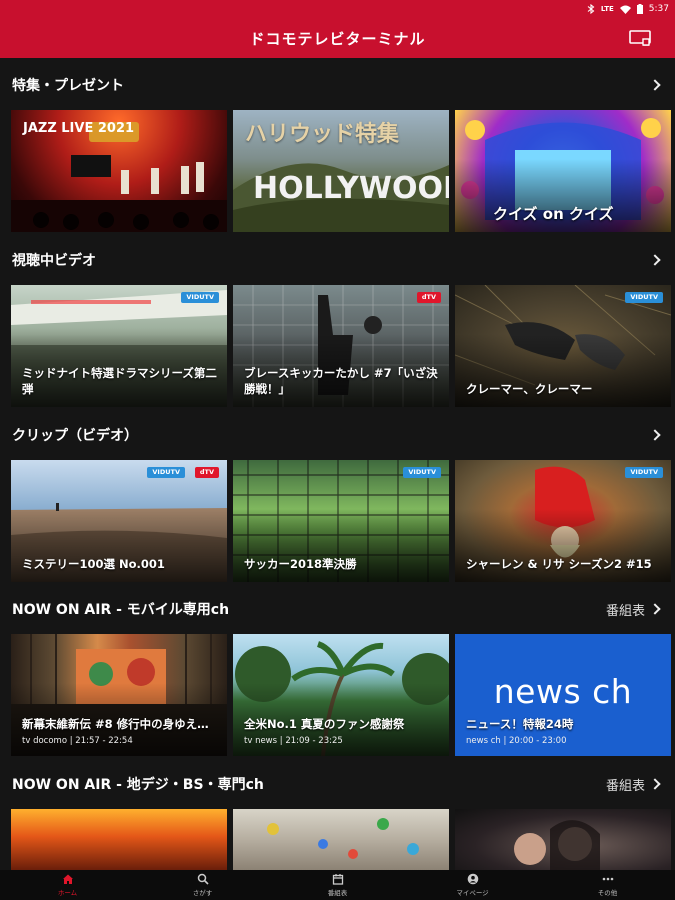  What do you see at coordinates (625, 9) in the screenshot?
I see `wifi-icon` at bounding box center [625, 9].